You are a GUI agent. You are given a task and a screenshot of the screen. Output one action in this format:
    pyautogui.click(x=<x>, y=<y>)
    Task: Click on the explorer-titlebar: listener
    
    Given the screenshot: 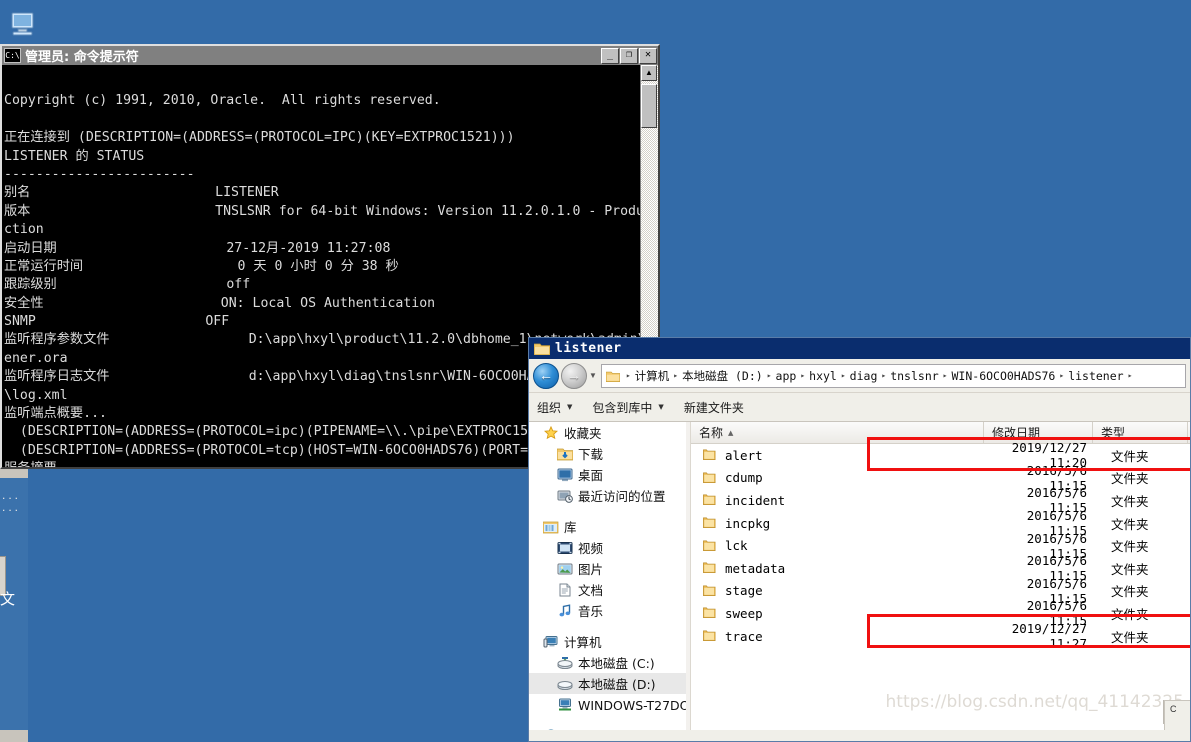 What is the action you would take?
    pyautogui.click(x=859, y=348)
    